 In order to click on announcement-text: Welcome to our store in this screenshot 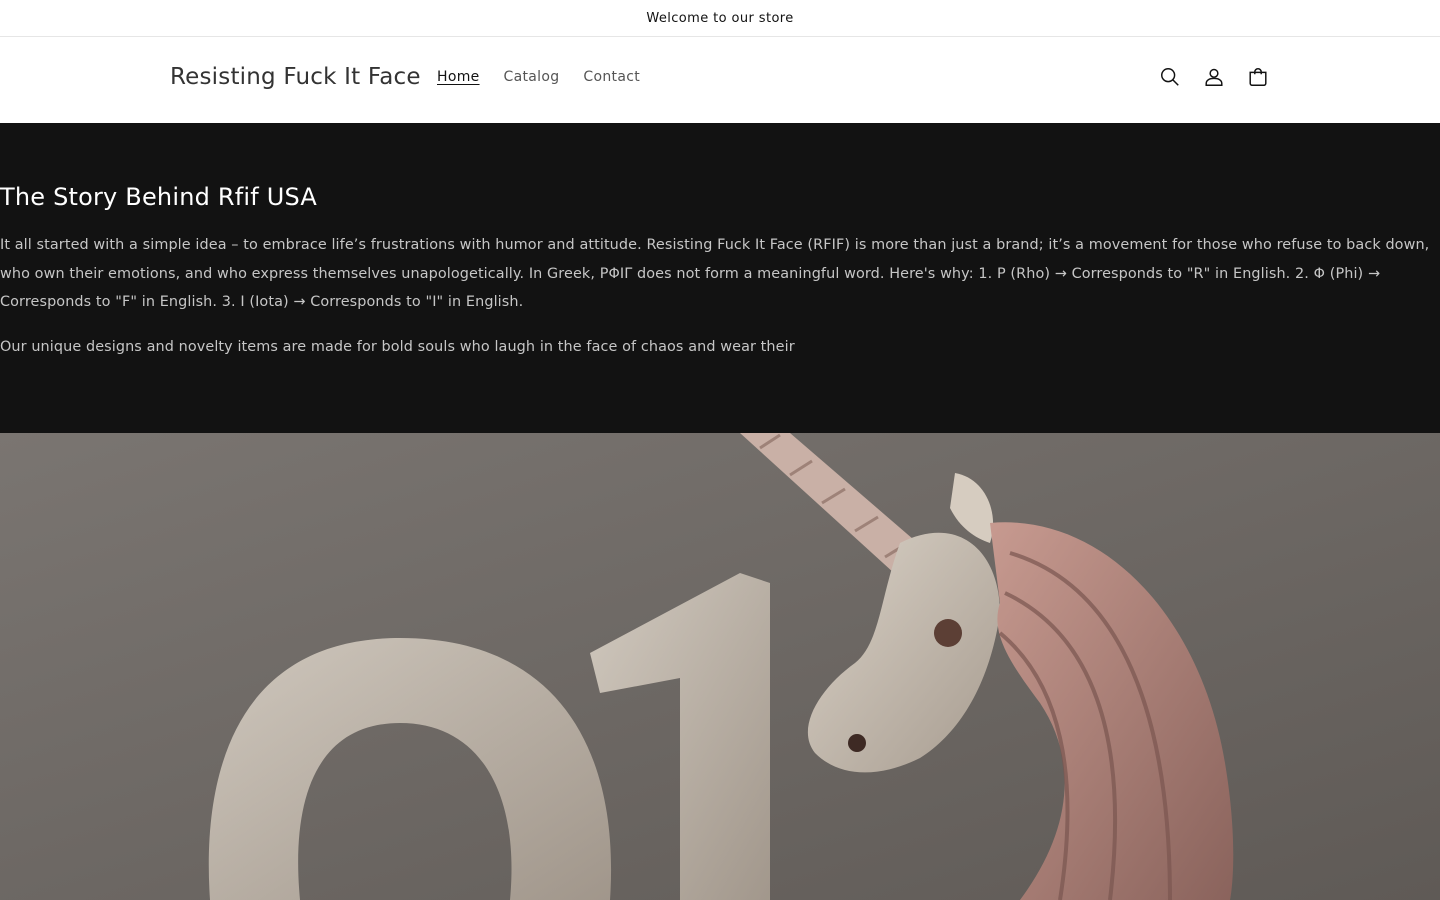, I will do `click(720, 18)`.